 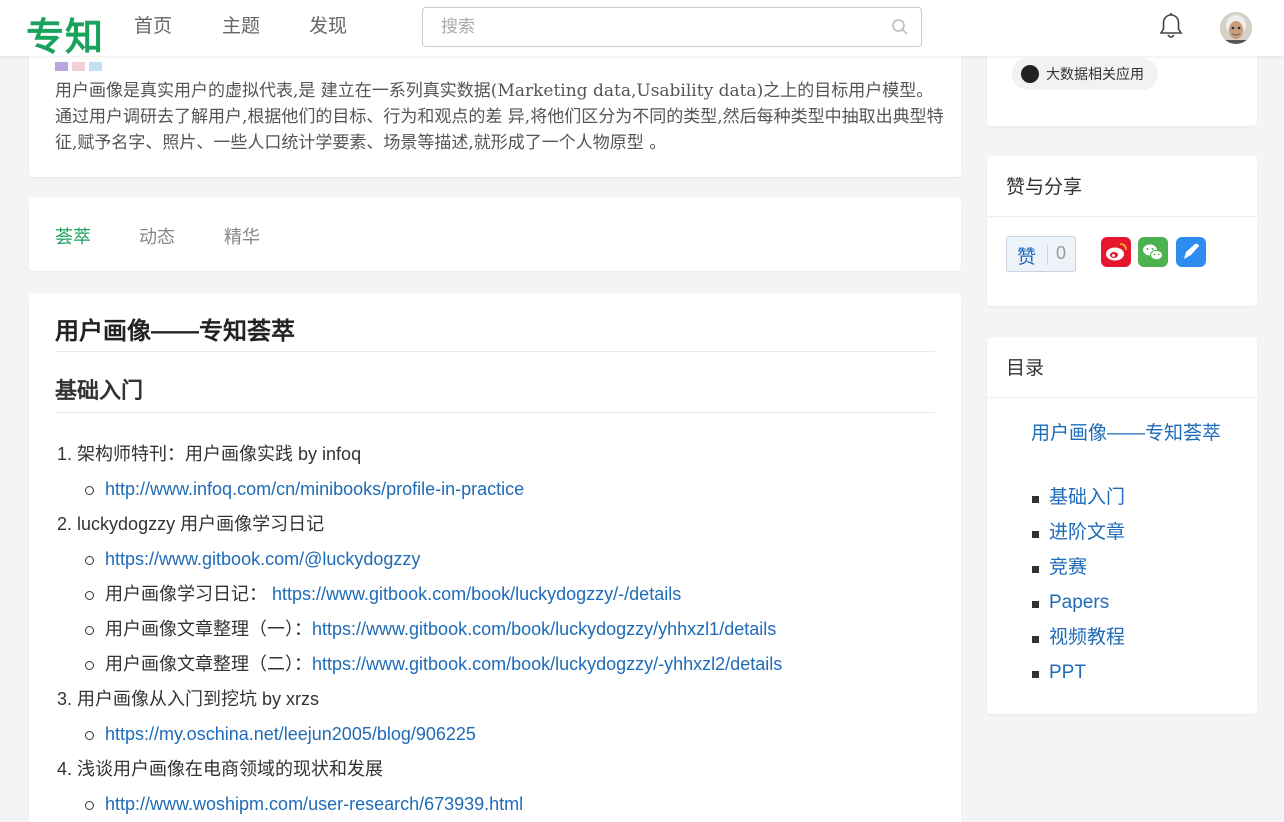 What do you see at coordinates (900, 29) in the screenshot?
I see `search-icon` at bounding box center [900, 29].